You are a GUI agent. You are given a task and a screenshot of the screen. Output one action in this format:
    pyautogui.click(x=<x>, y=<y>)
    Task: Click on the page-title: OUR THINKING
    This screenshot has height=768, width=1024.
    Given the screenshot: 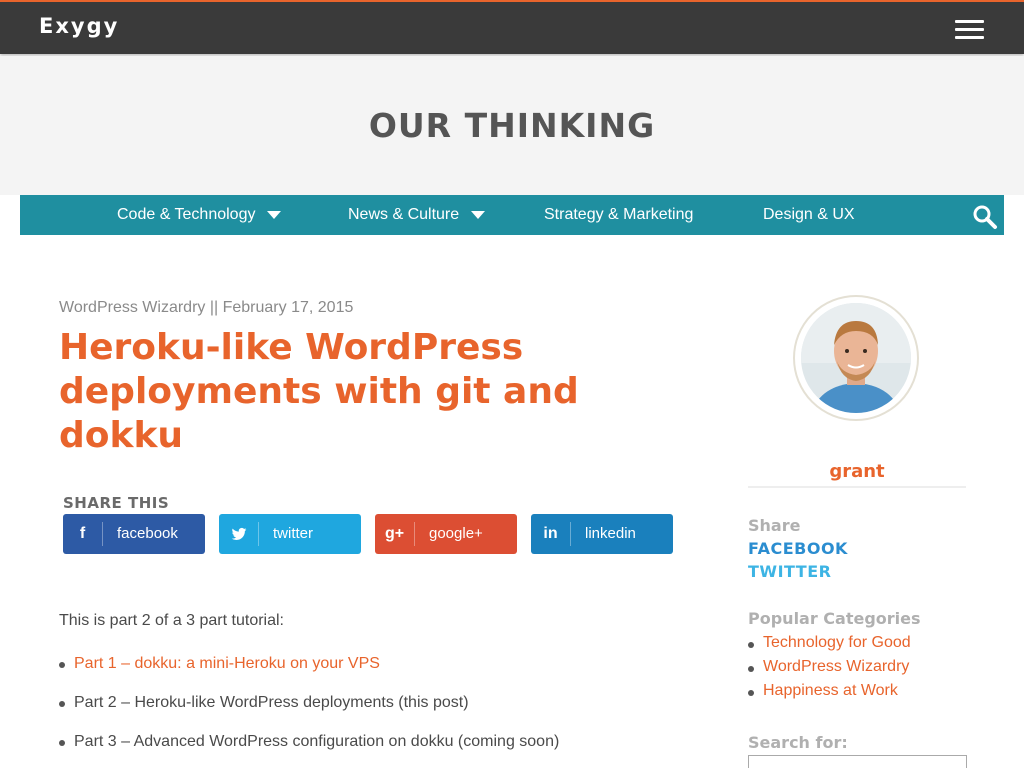 What is the action you would take?
    pyautogui.click(x=512, y=125)
    